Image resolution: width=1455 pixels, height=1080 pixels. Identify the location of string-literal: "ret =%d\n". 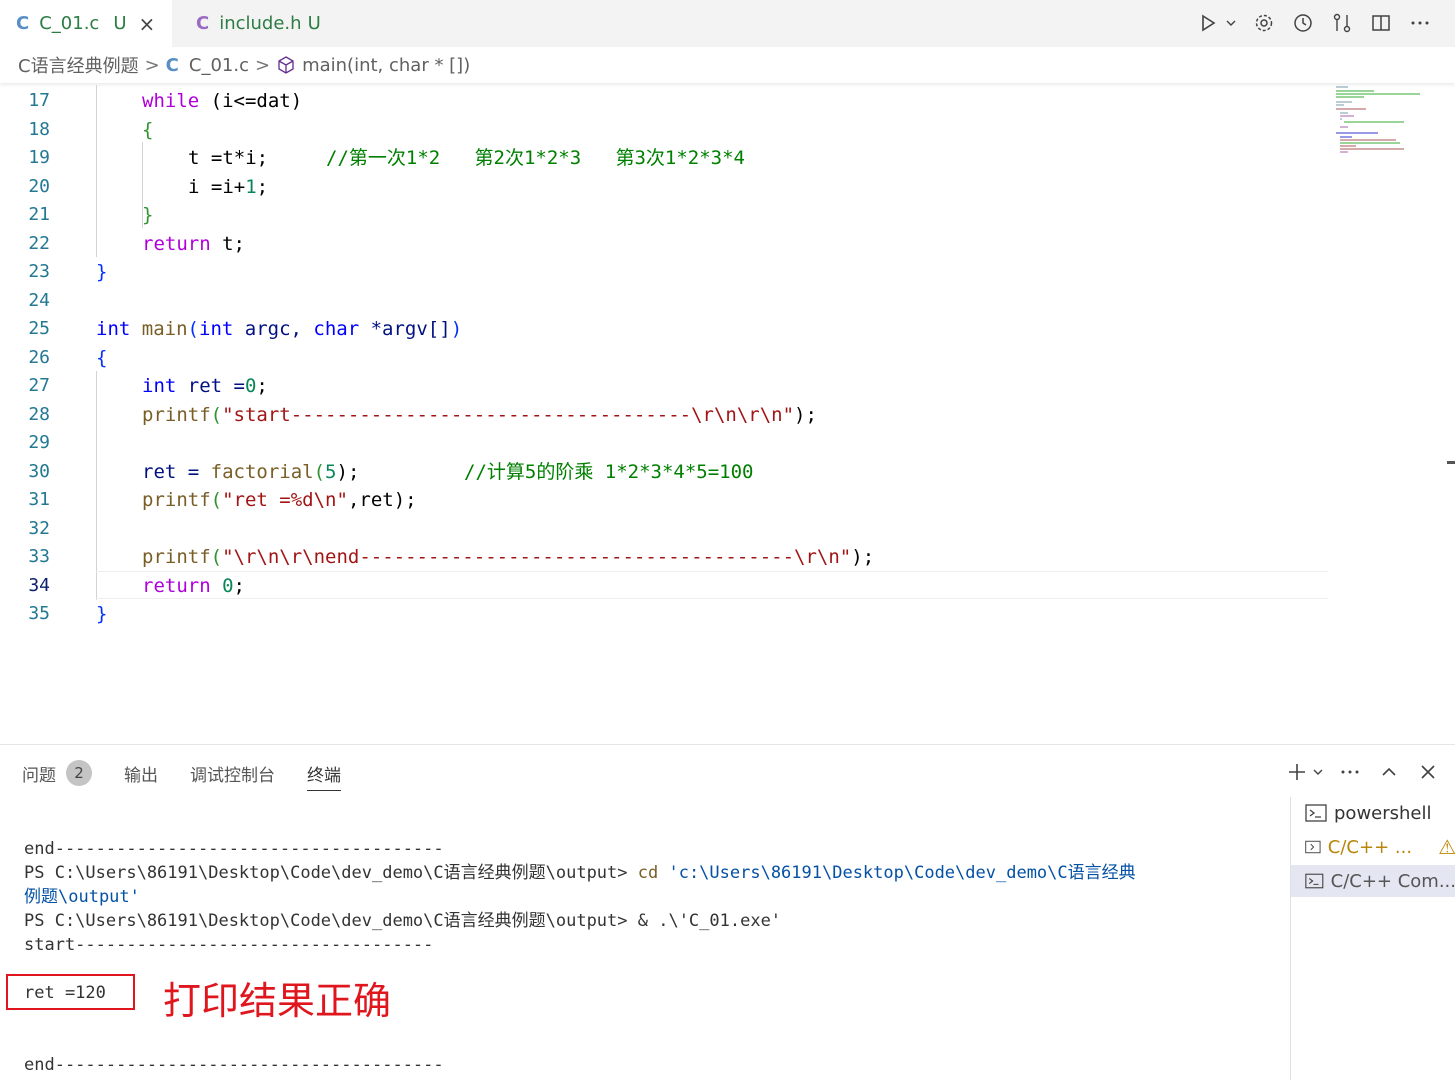
(285, 500).